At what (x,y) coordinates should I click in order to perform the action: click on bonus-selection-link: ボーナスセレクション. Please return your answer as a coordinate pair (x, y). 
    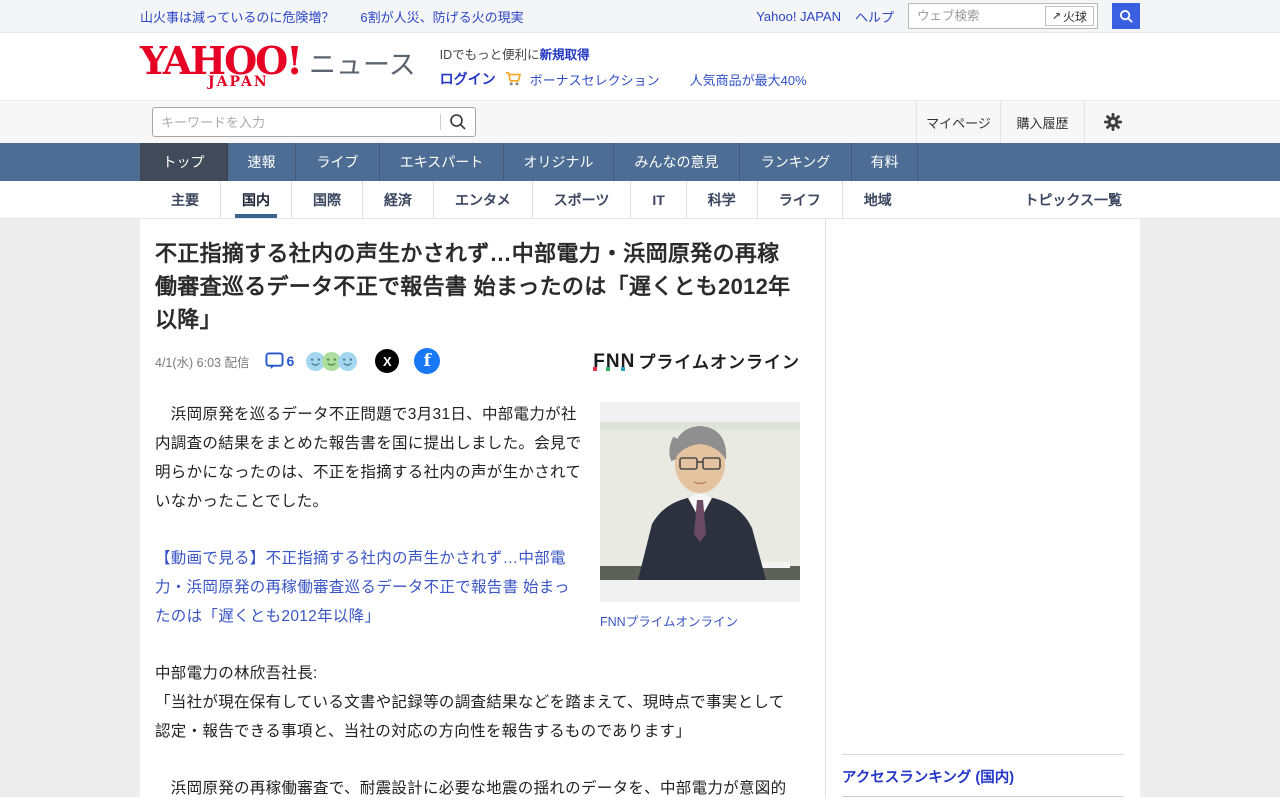
    Looking at the image, I should click on (595, 79).